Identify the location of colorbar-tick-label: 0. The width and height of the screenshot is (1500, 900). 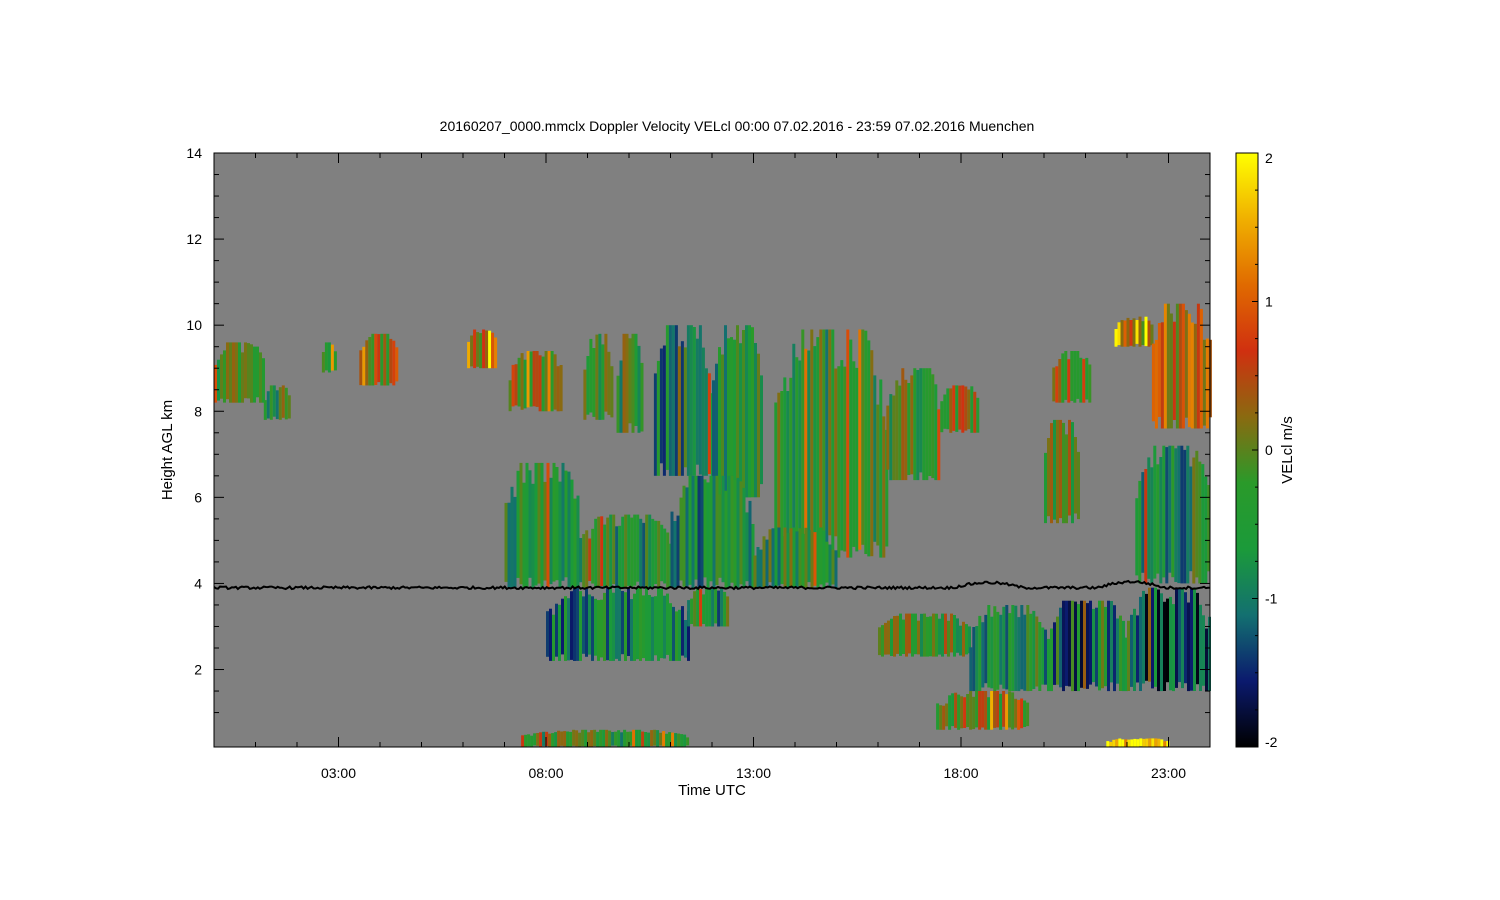
(1269, 450).